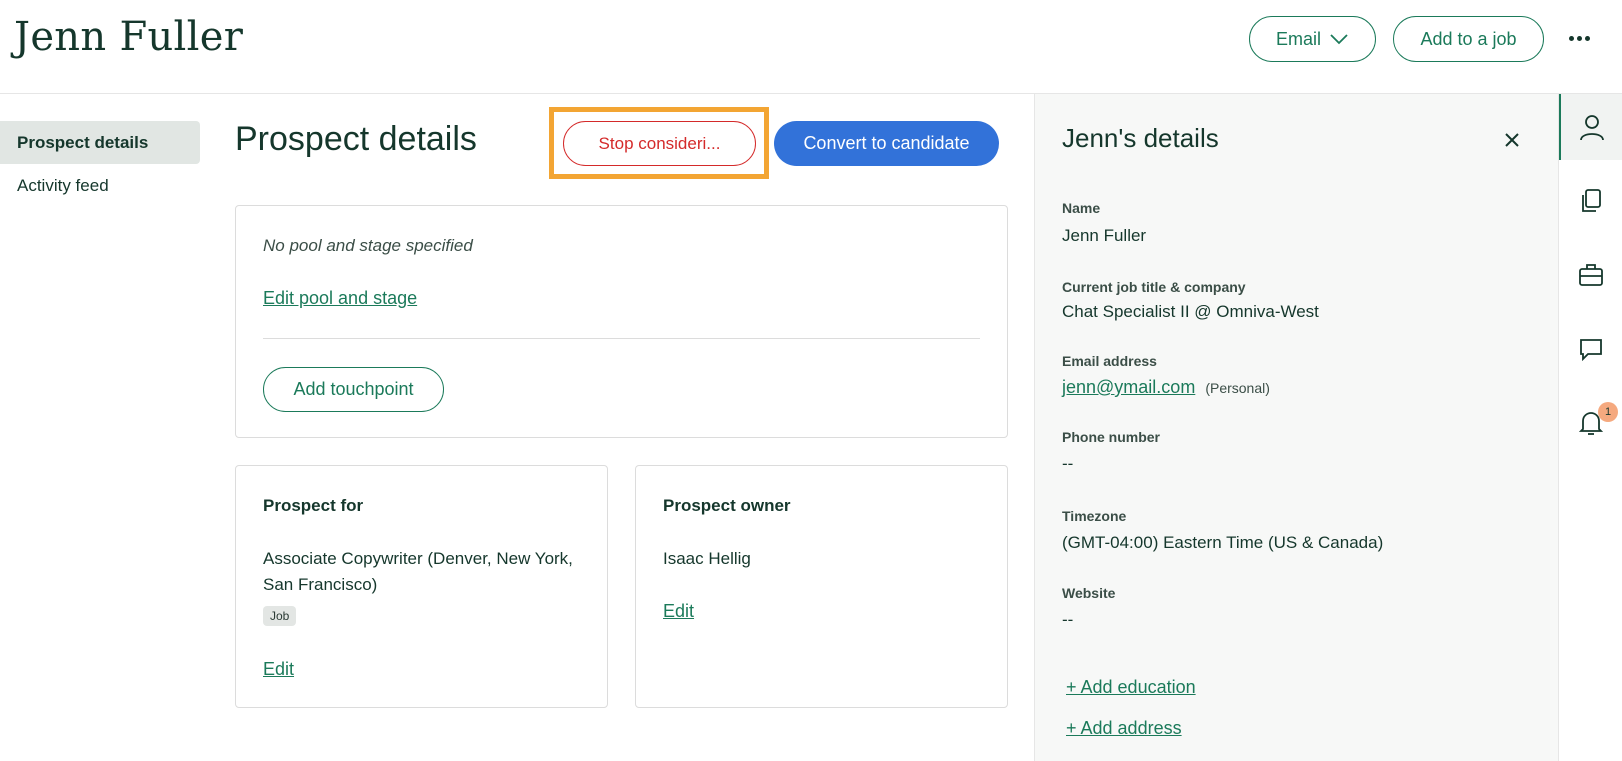 The image size is (1622, 761). What do you see at coordinates (100, 185) in the screenshot?
I see `nav-item-activity-feed: Activity feed` at bounding box center [100, 185].